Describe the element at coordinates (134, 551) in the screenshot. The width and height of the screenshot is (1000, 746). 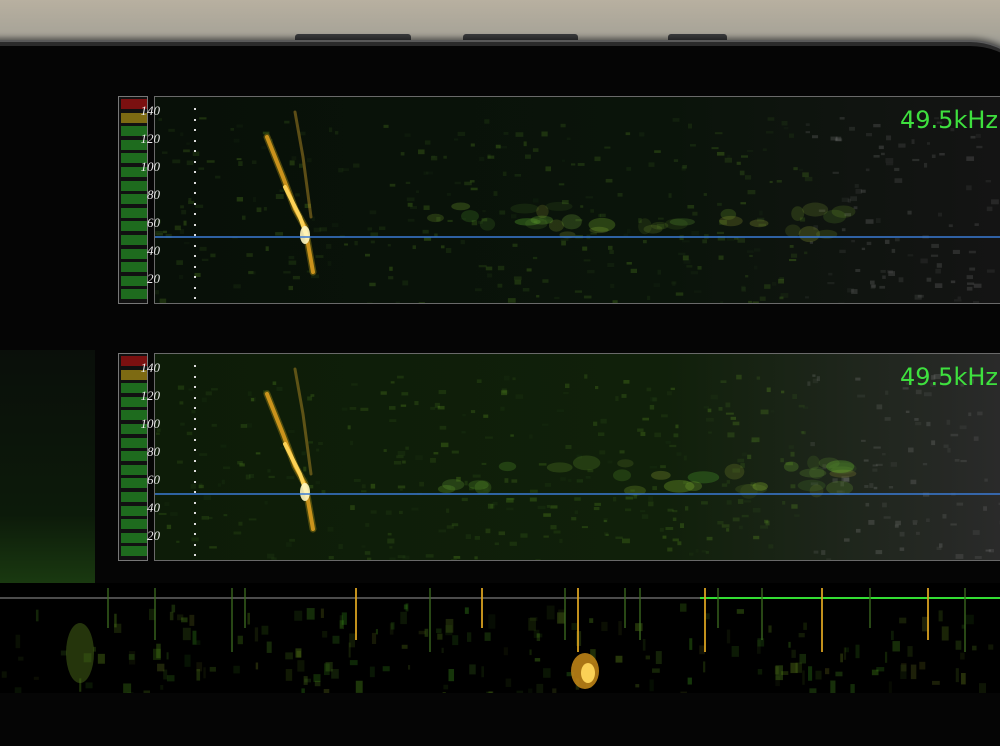
I see `meter-segment` at that location.